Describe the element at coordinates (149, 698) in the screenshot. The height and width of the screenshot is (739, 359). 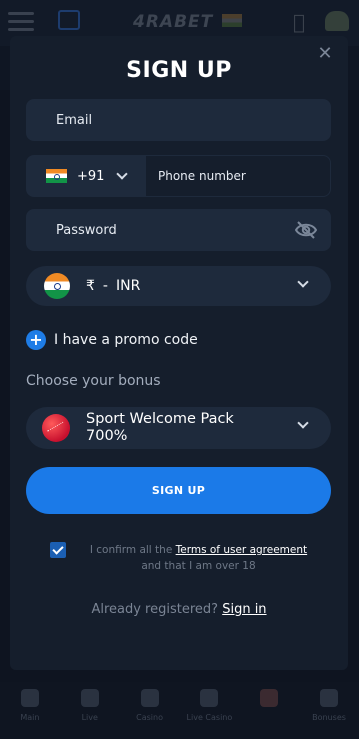
I see `casino-icon` at that location.